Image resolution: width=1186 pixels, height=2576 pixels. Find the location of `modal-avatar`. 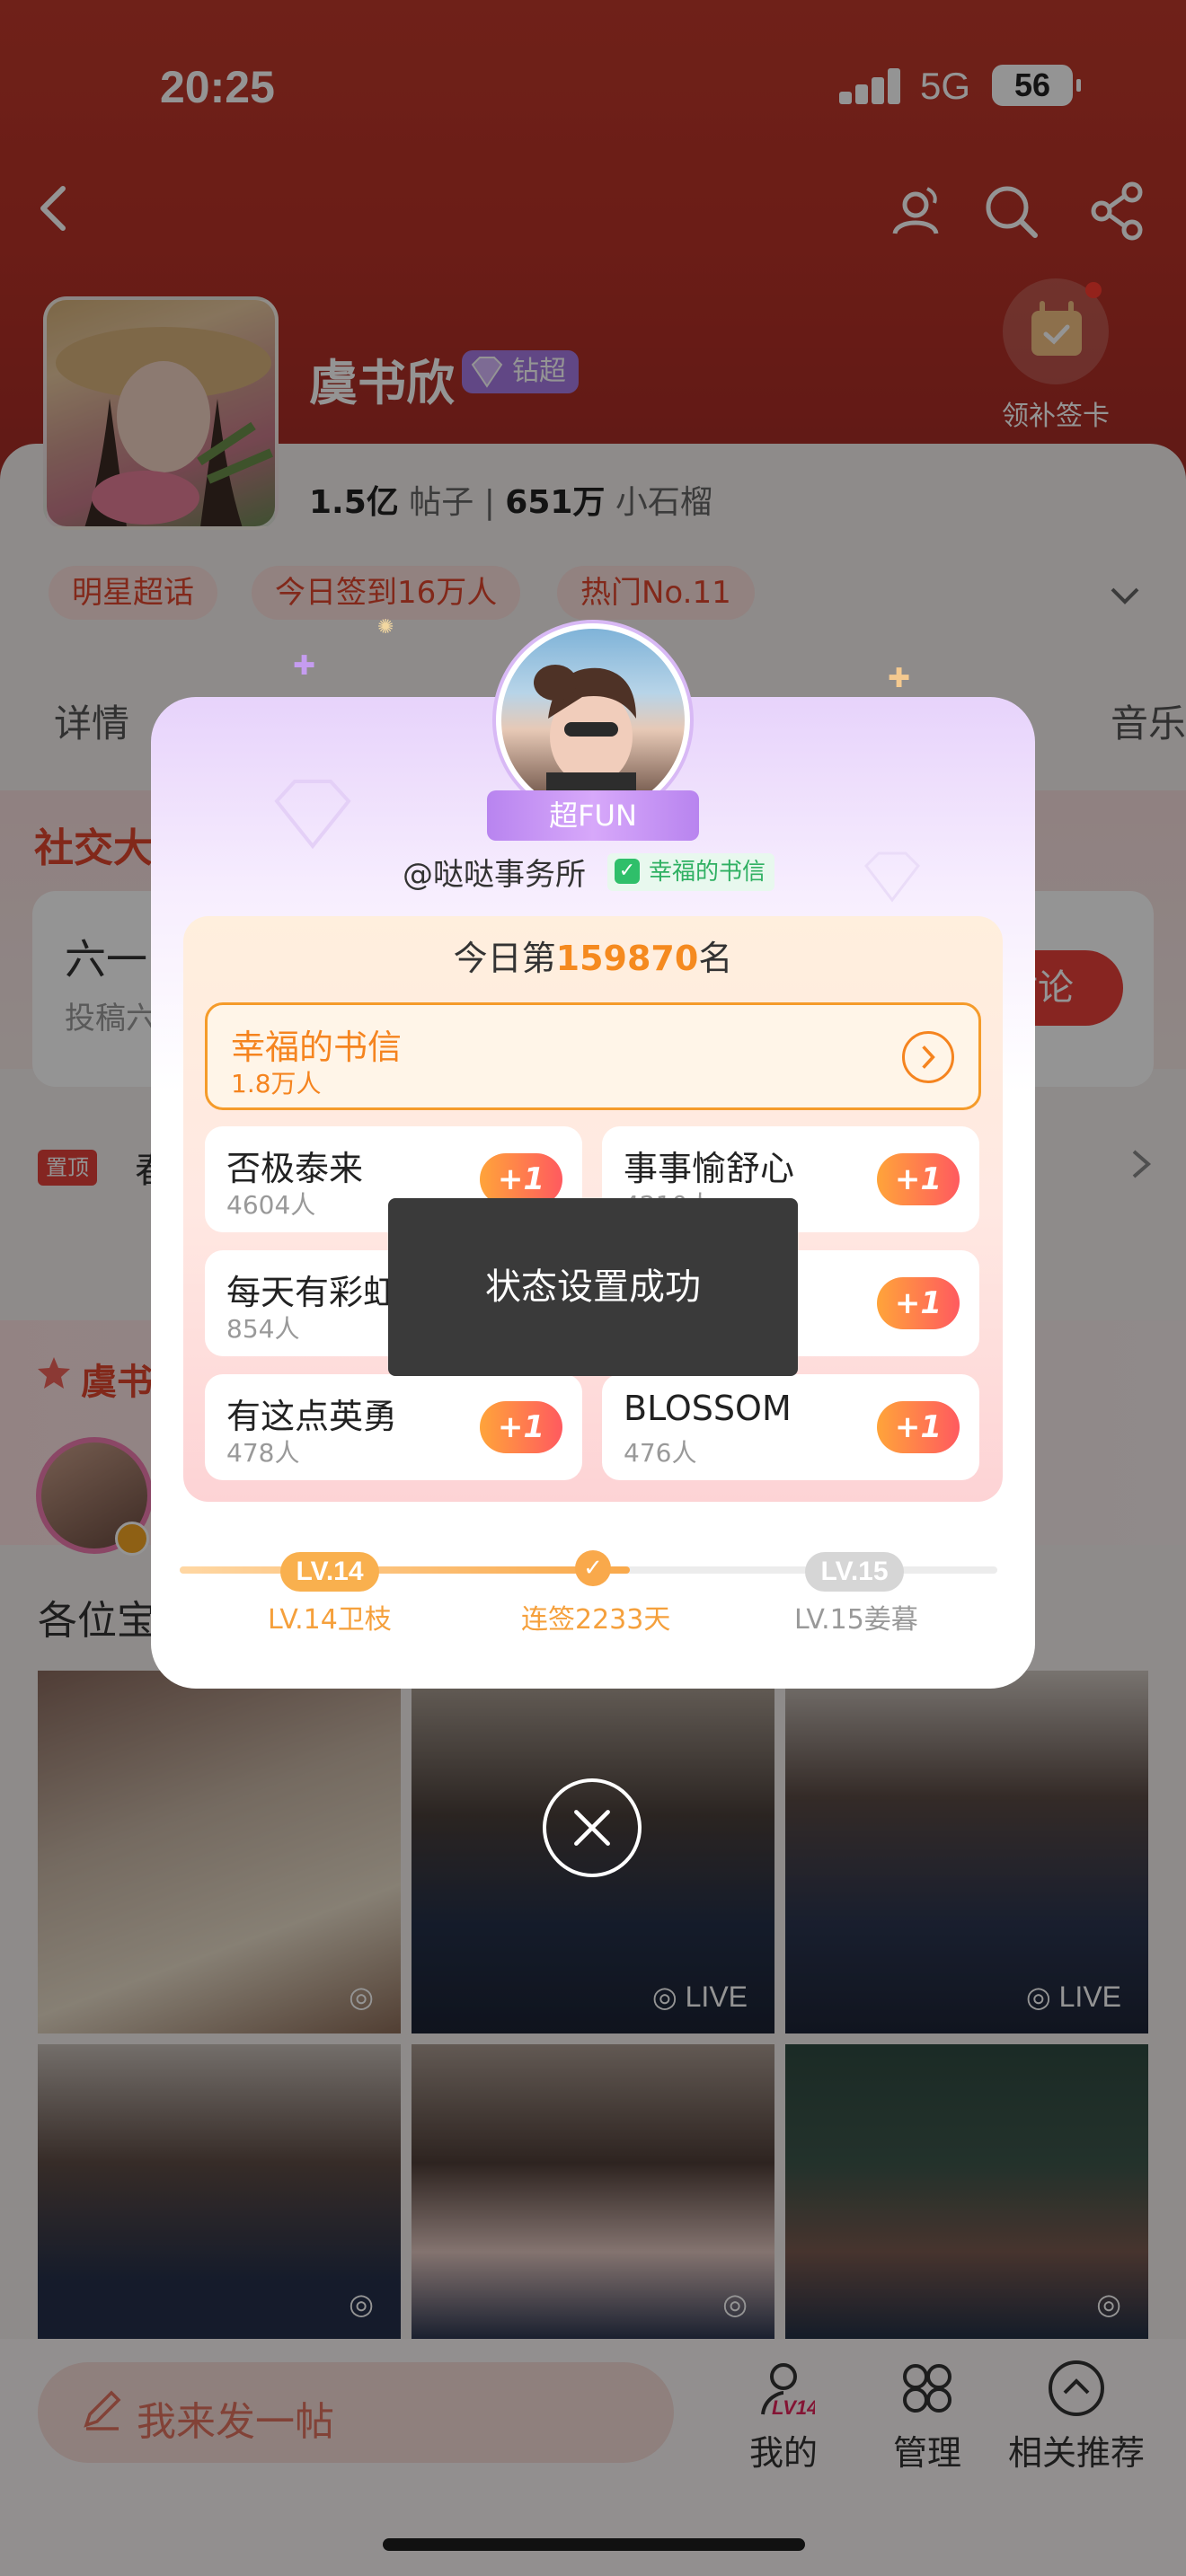

modal-avatar is located at coordinates (593, 720).